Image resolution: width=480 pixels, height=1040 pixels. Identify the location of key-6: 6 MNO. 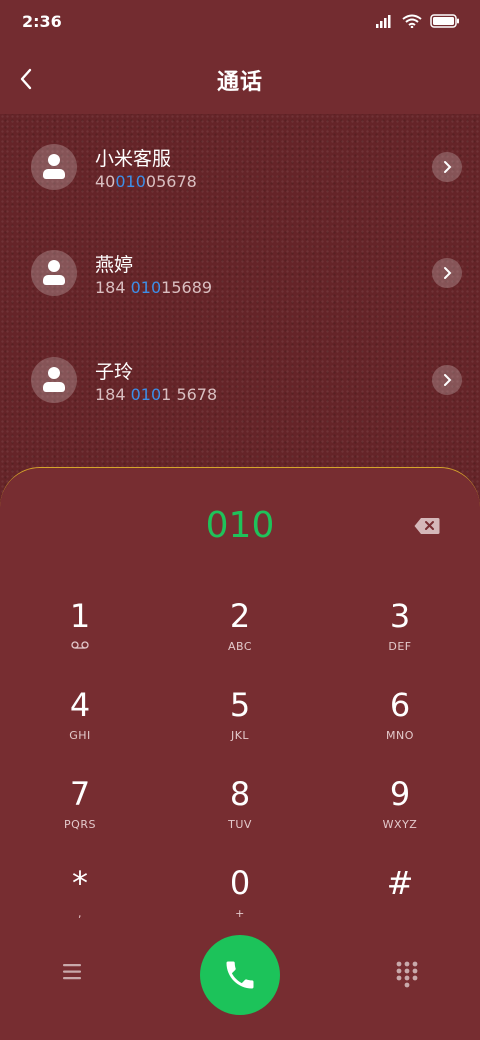
(400, 713).